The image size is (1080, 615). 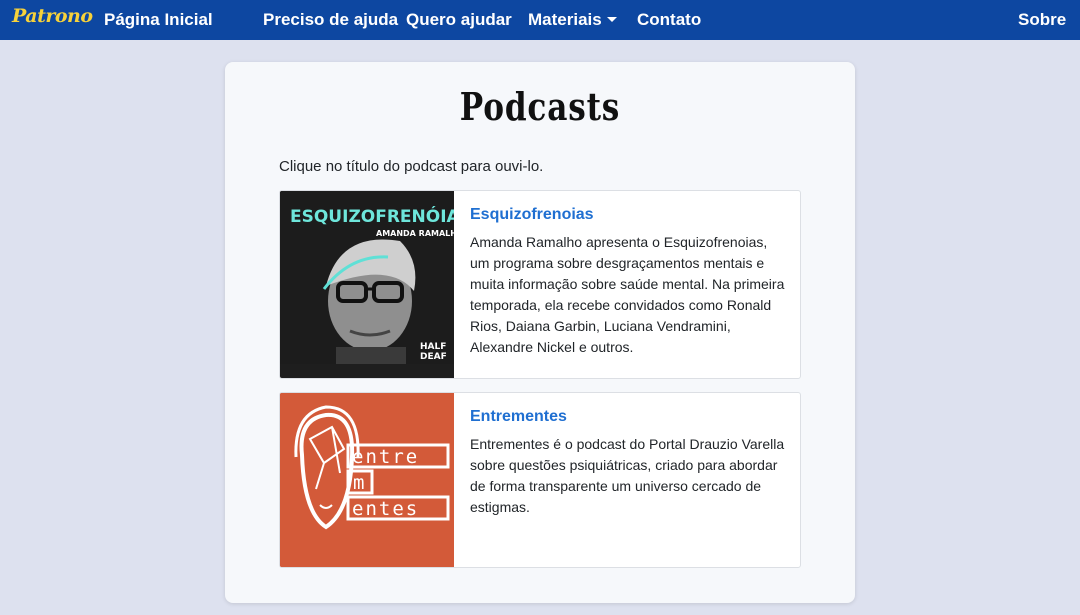 I want to click on cover-art-entrementes: entre m entes, so click(x=367, y=480).